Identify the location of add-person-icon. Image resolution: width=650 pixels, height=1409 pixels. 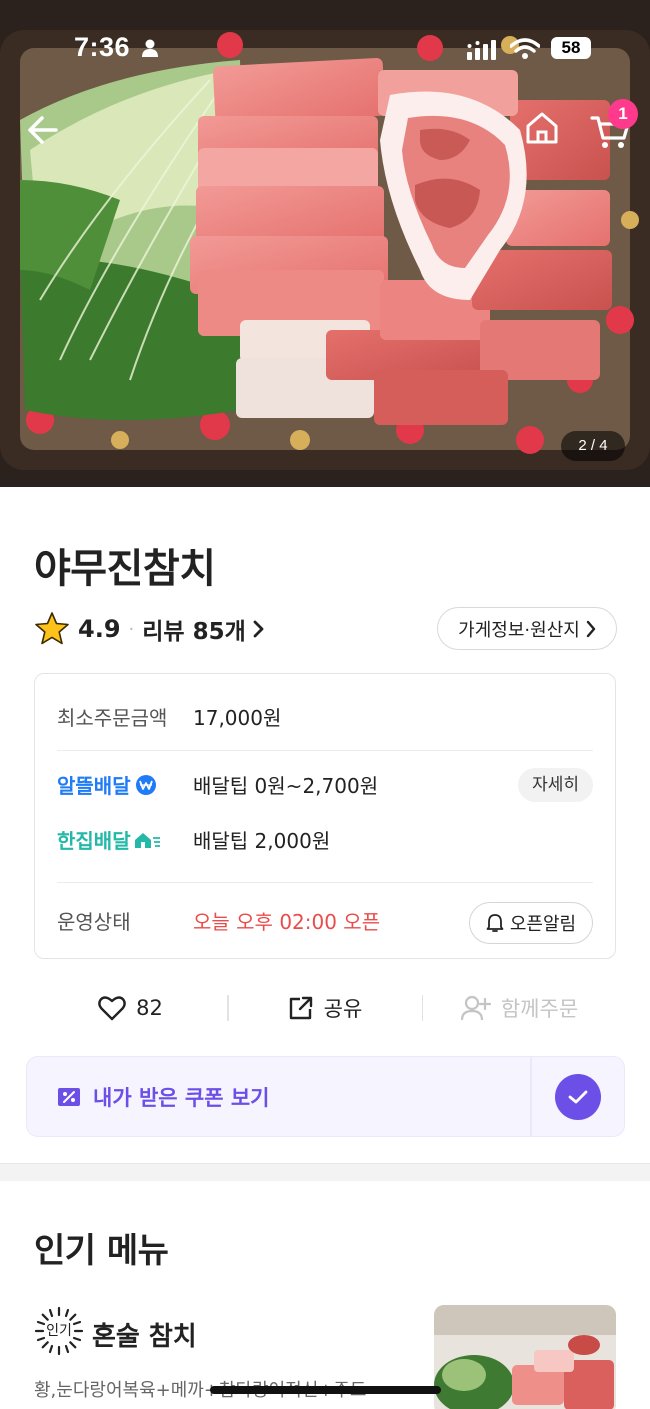
(475, 1008).